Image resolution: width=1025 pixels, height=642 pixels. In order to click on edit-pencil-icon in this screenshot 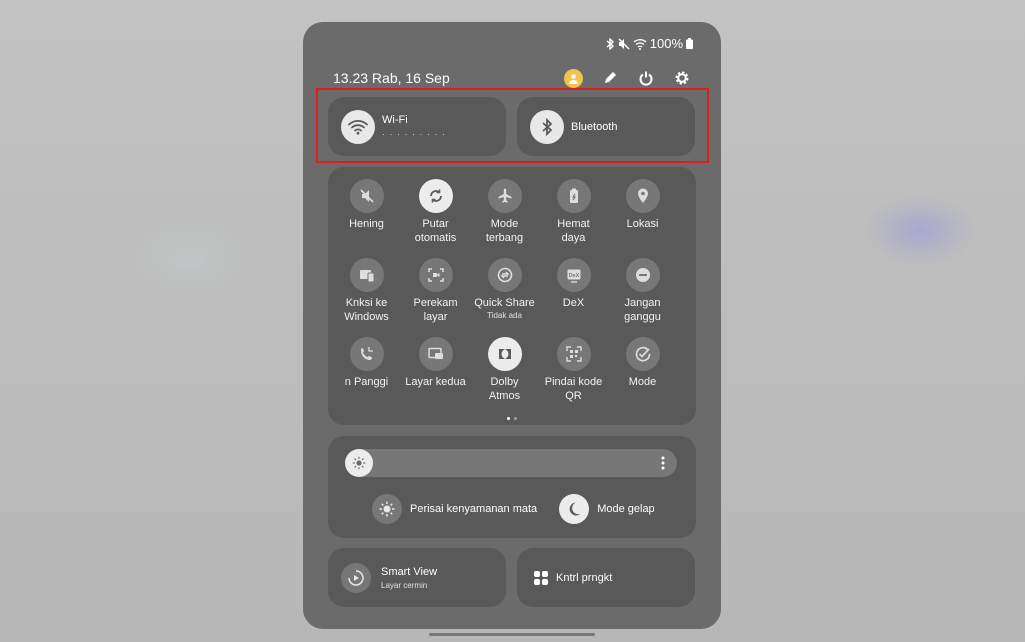, I will do `click(609, 78)`.